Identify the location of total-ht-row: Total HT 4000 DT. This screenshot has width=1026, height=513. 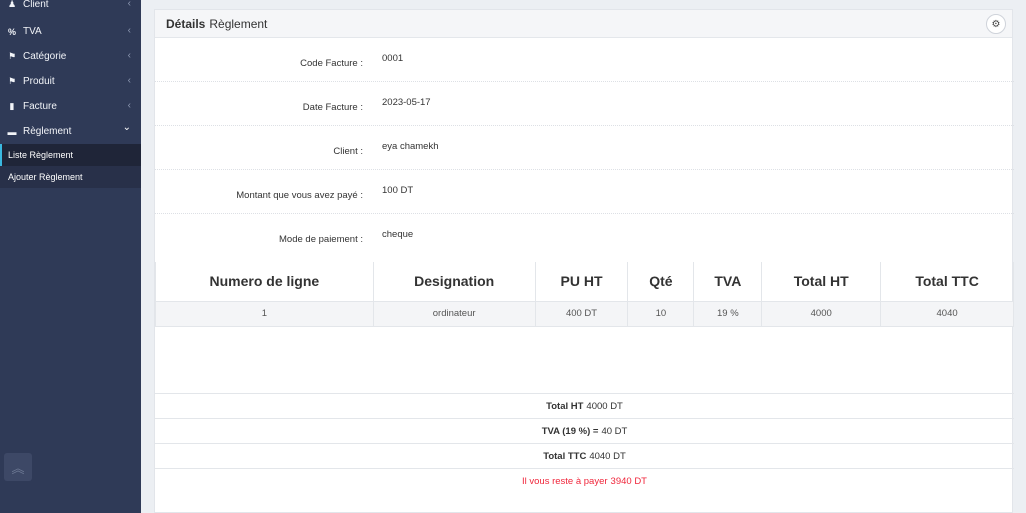
(584, 405).